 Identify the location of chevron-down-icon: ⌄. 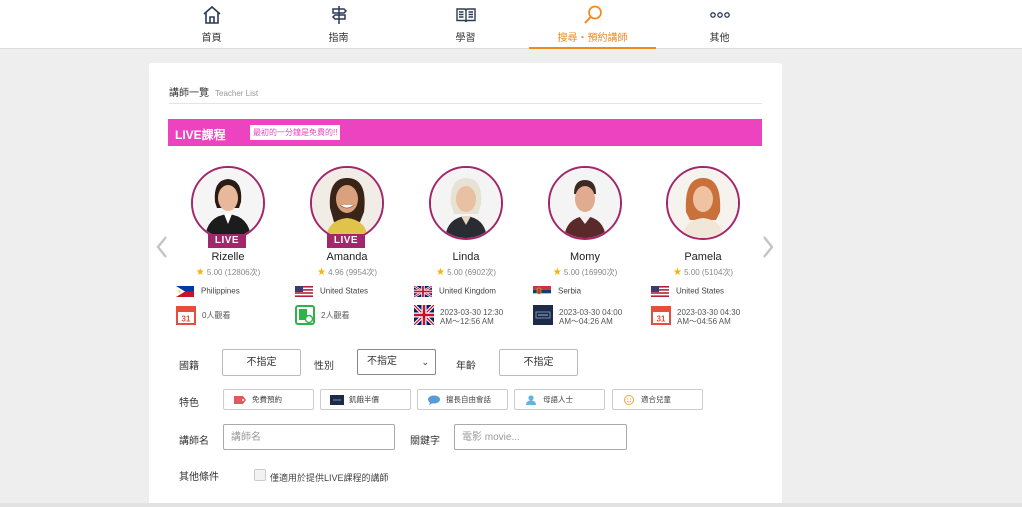
(425, 362).